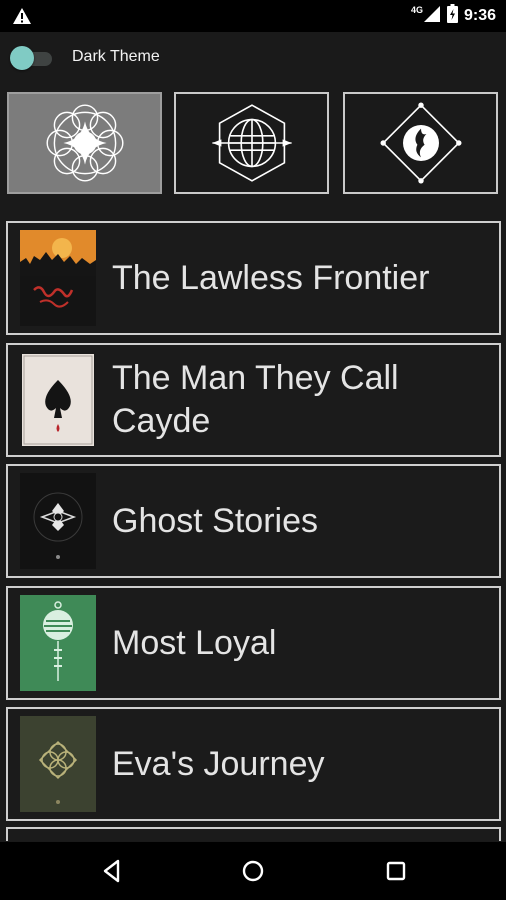 Image resolution: width=506 pixels, height=900 pixels. I want to click on book-item-evas-journey: Eva's Journey, so click(253, 764).